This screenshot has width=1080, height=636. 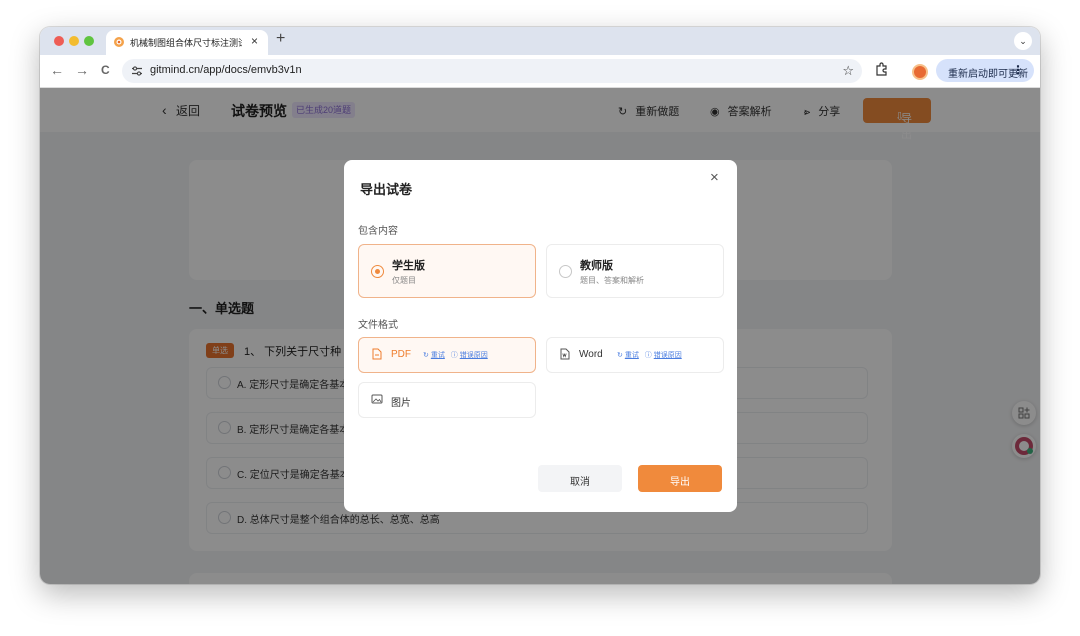 What do you see at coordinates (565, 271) in the screenshot?
I see `teacher-version-radio` at bounding box center [565, 271].